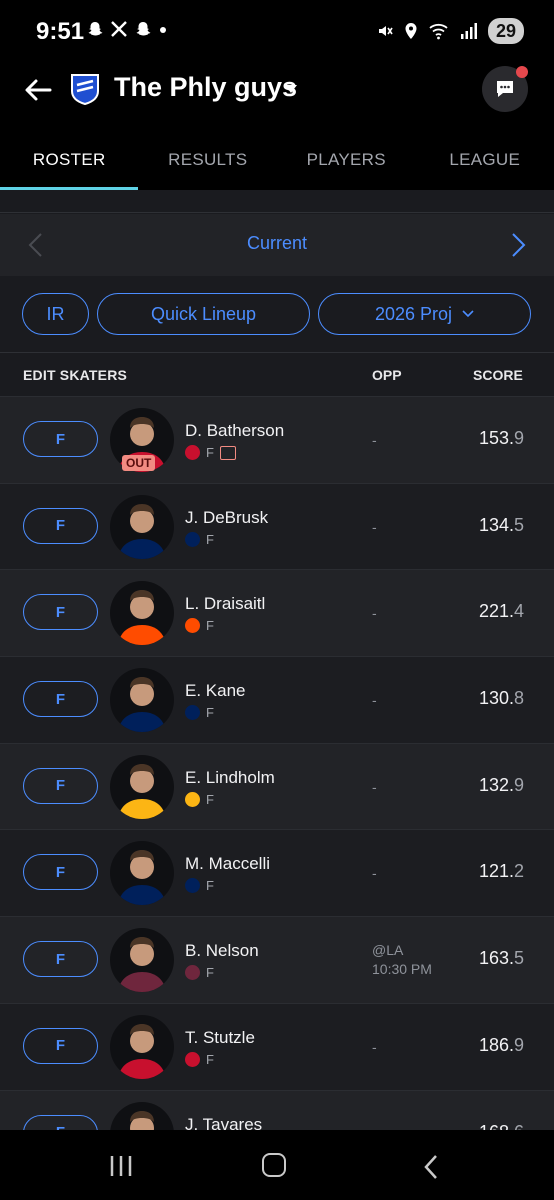 This screenshot has height=1200, width=554. Describe the element at coordinates (431, 1167) in the screenshot. I see `nav-back-icon` at that location.